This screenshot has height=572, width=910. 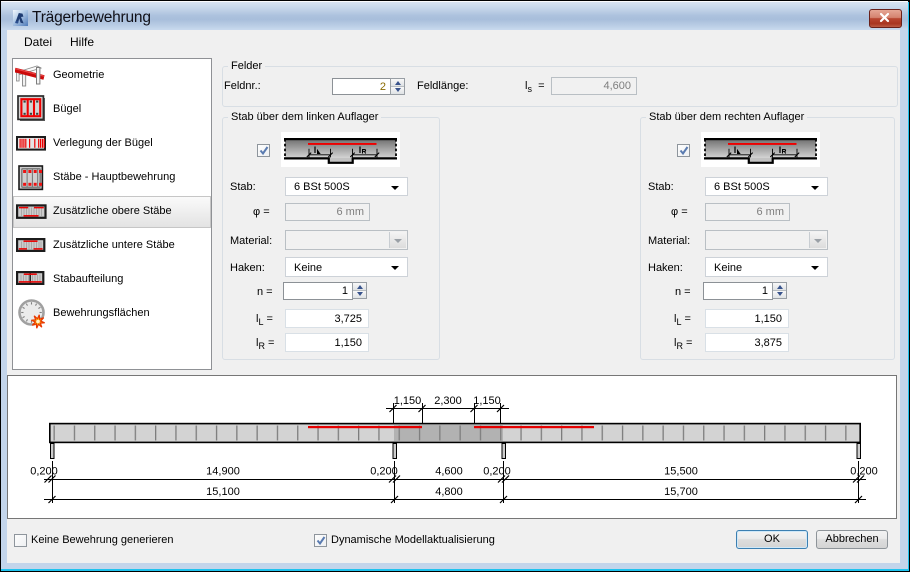 What do you see at coordinates (449, 472) in the screenshot?
I see `svg-text: 4,600` at bounding box center [449, 472].